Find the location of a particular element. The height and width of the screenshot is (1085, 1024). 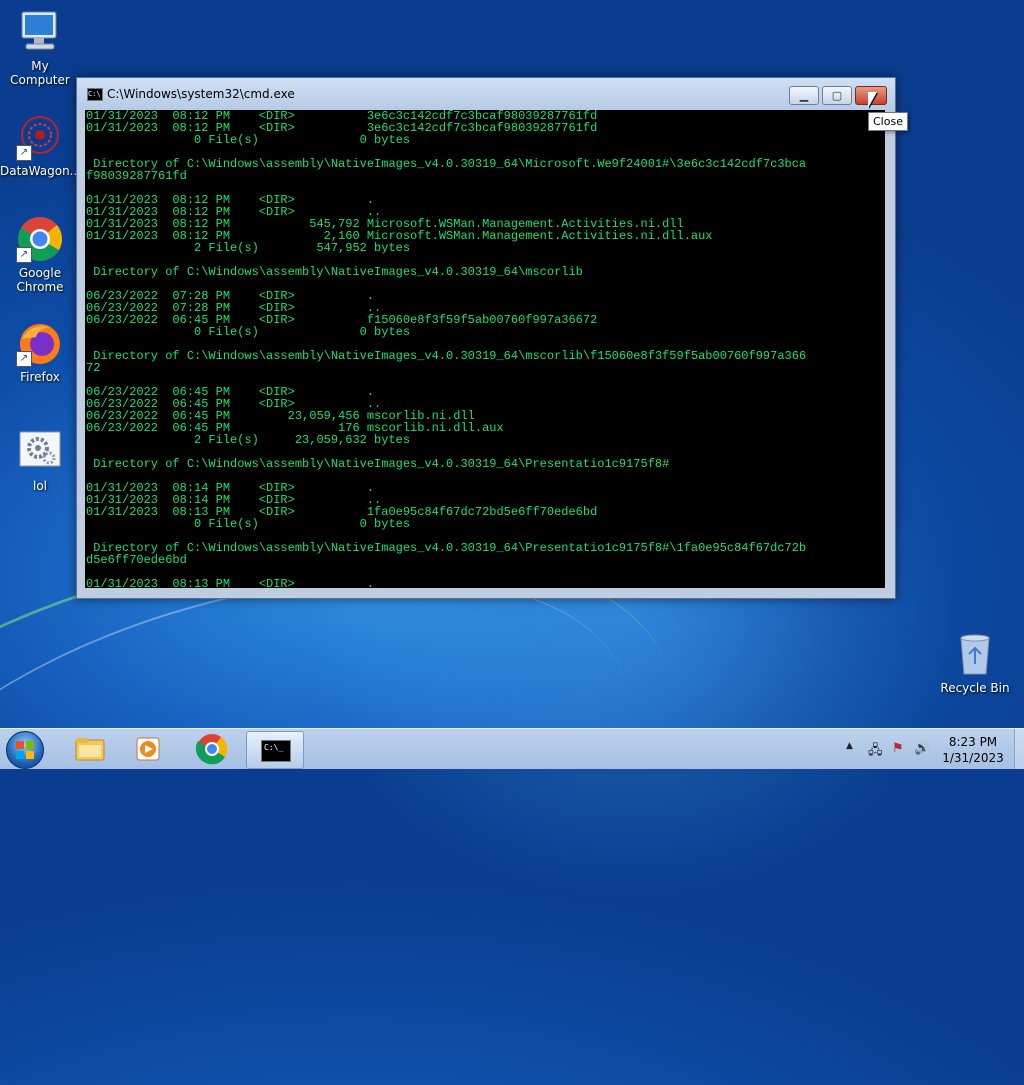

cmd-titlebar: C:\ C:\Windows\system32\cmd.exe ▁ ▢ ✕ is located at coordinates (486, 94).